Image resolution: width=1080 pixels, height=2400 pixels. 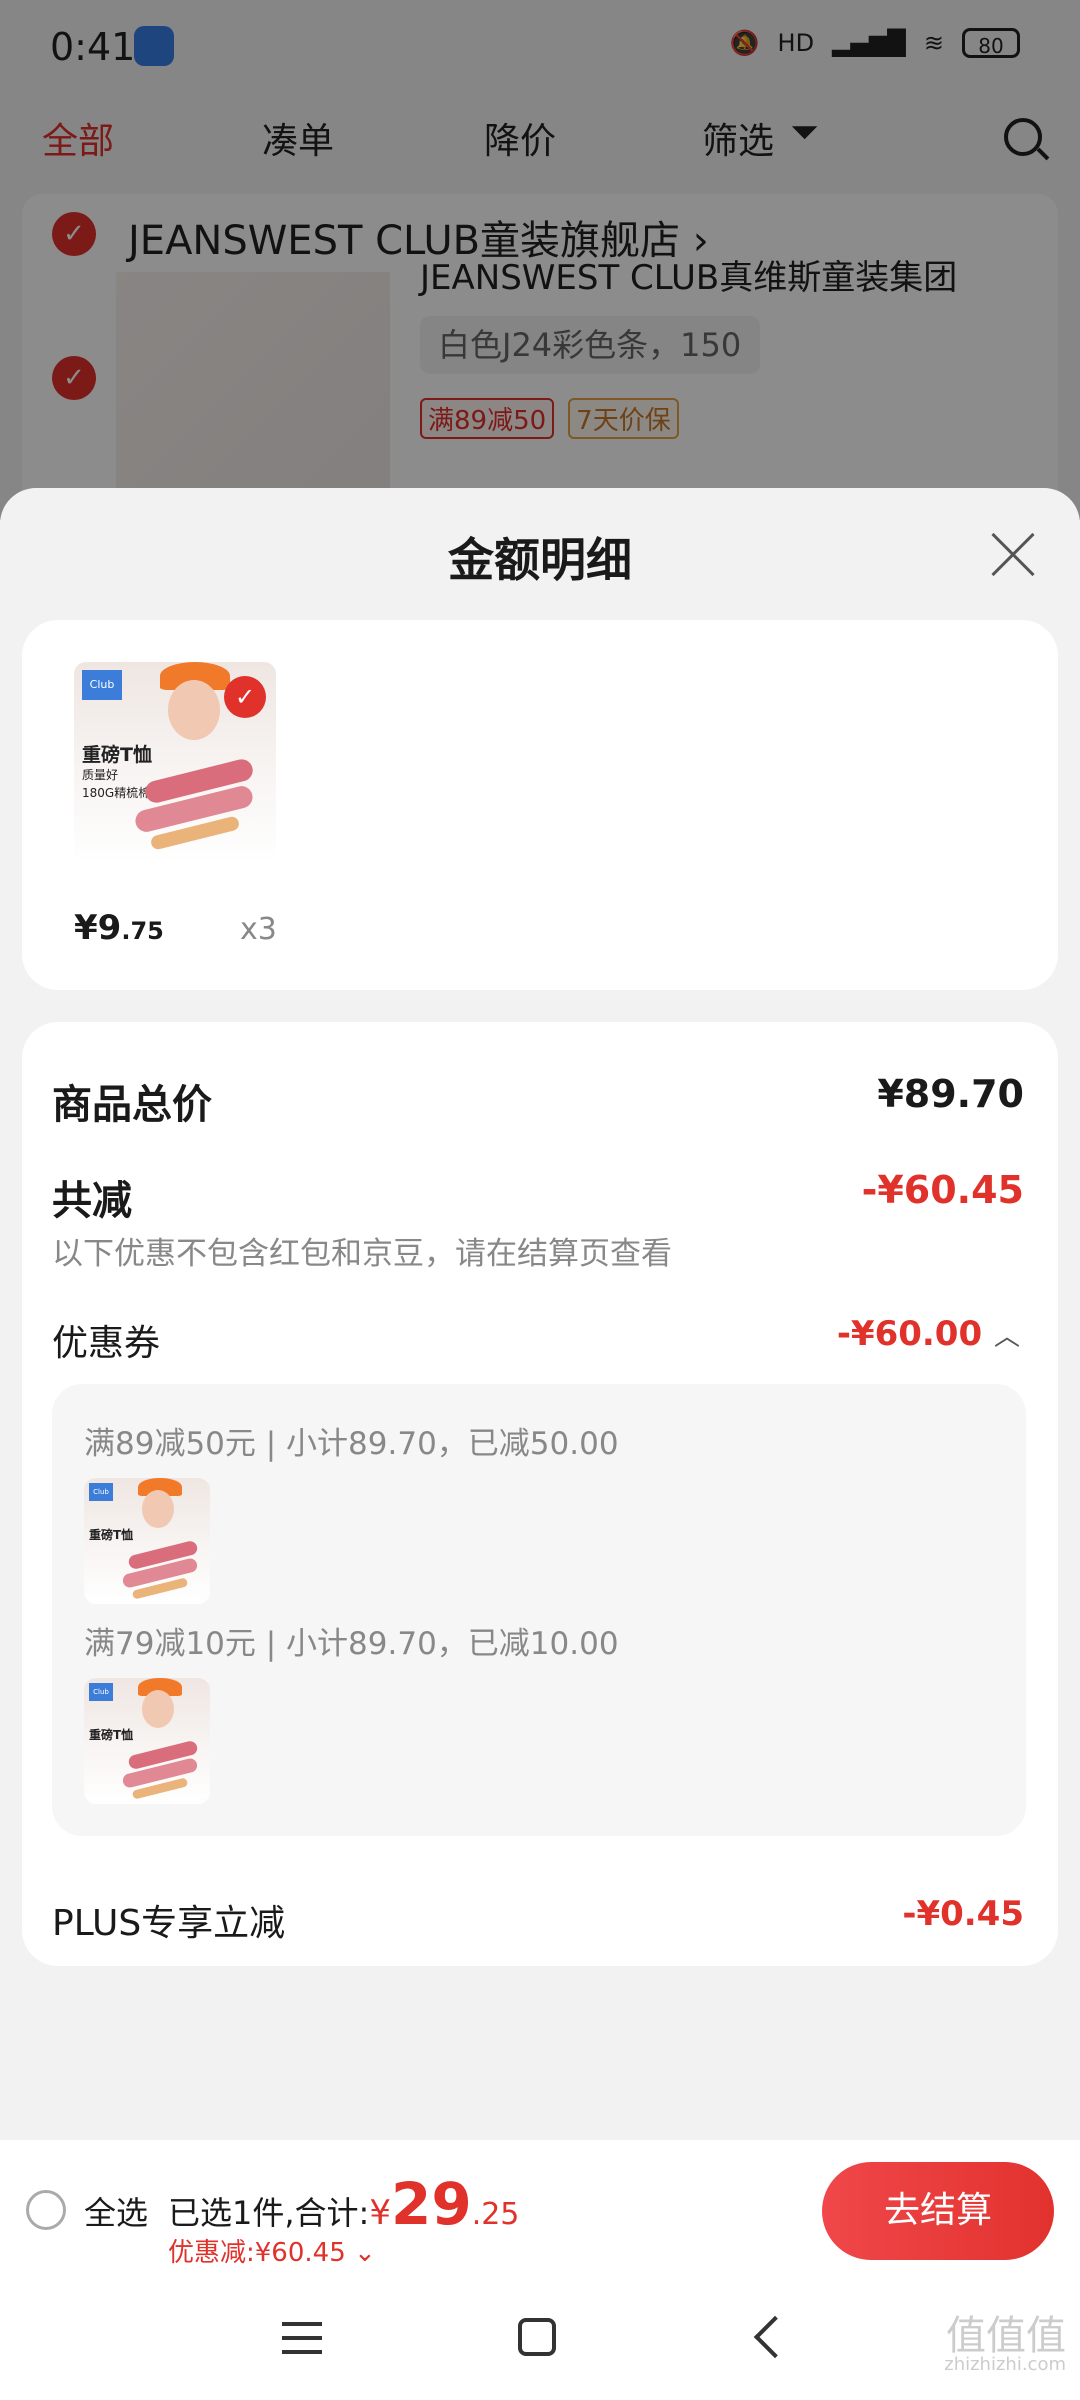 What do you see at coordinates (540, 805) in the screenshot?
I see `selected-product-card: Club 重磅T恤 质量好 180G精梳棉 ✓ ¥9.75 x3` at bounding box center [540, 805].